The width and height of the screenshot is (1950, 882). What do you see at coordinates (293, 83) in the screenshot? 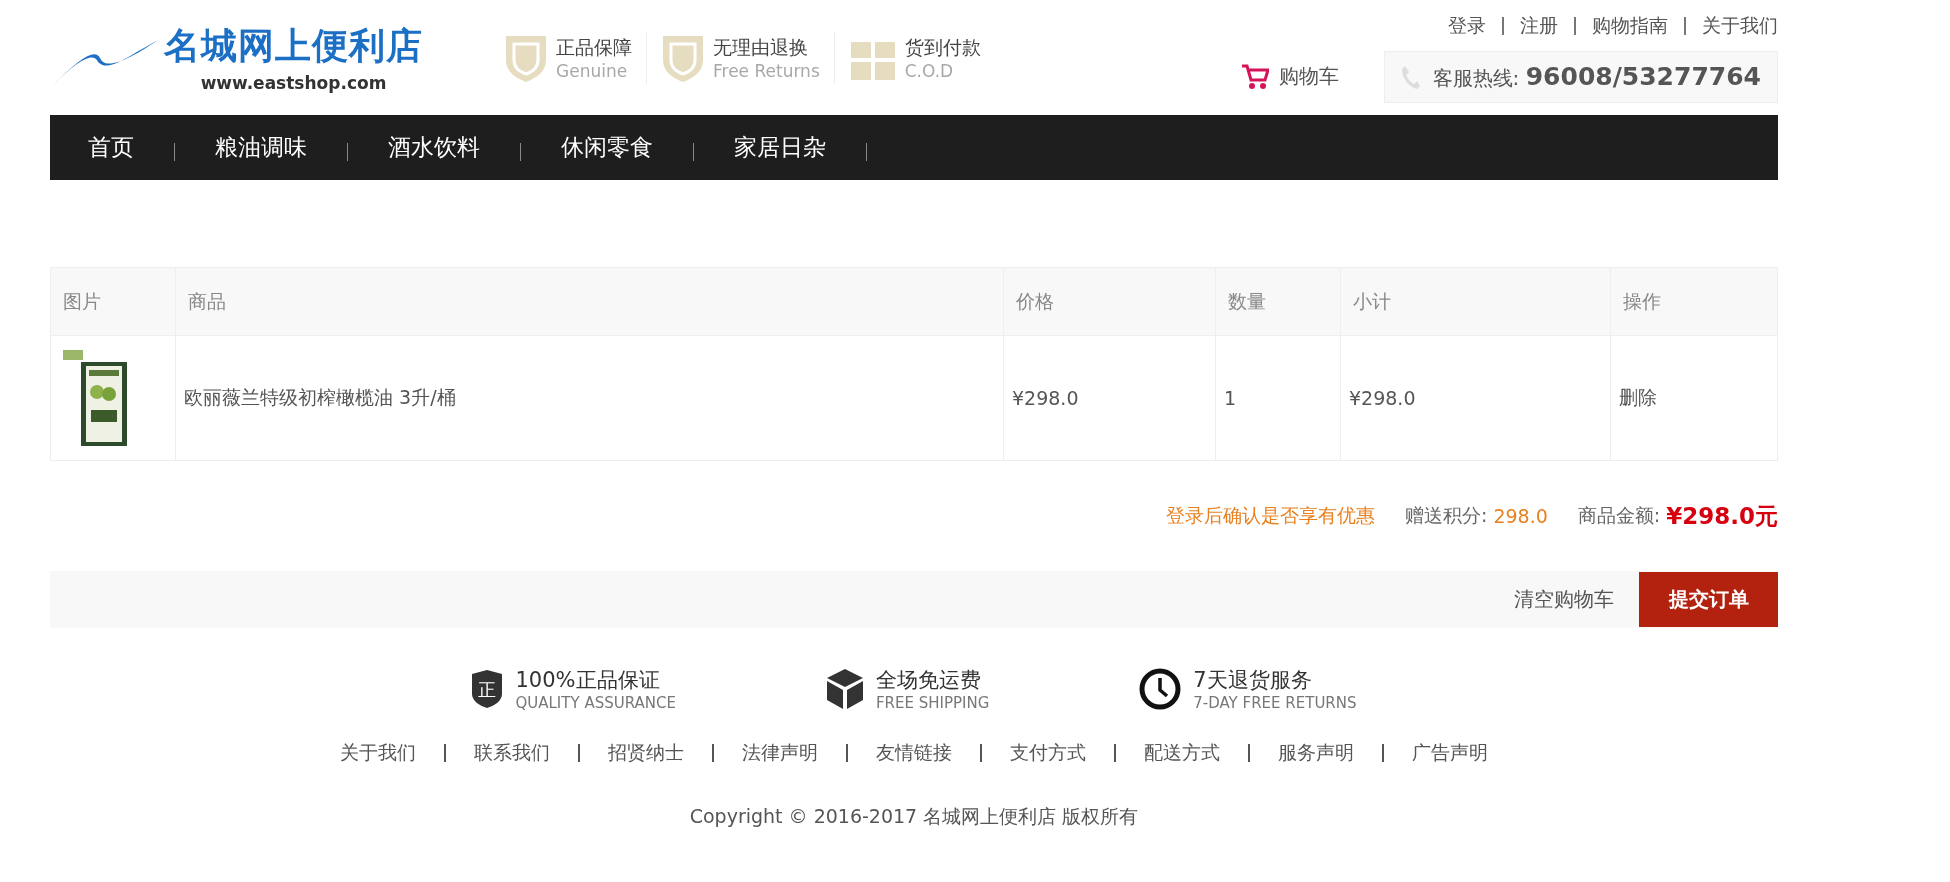
I see `logo-url: www.eastshop.com` at bounding box center [293, 83].